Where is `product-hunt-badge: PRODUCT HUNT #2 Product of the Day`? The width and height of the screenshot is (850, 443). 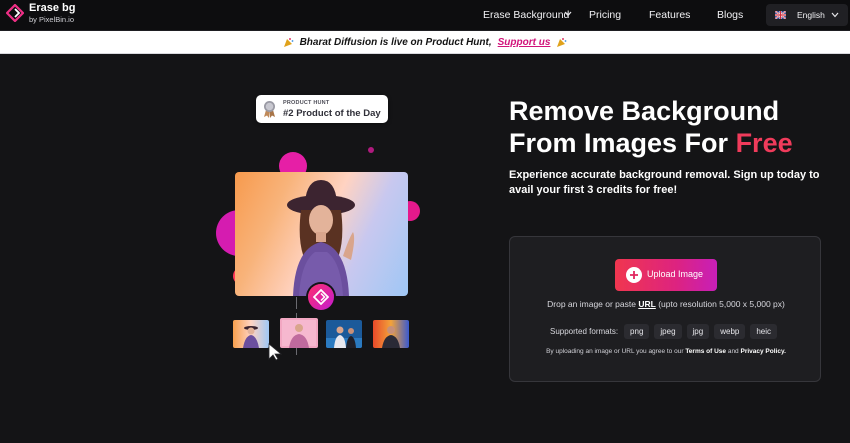
product-hunt-badge: PRODUCT HUNT #2 Product of the Day is located at coordinates (322, 109).